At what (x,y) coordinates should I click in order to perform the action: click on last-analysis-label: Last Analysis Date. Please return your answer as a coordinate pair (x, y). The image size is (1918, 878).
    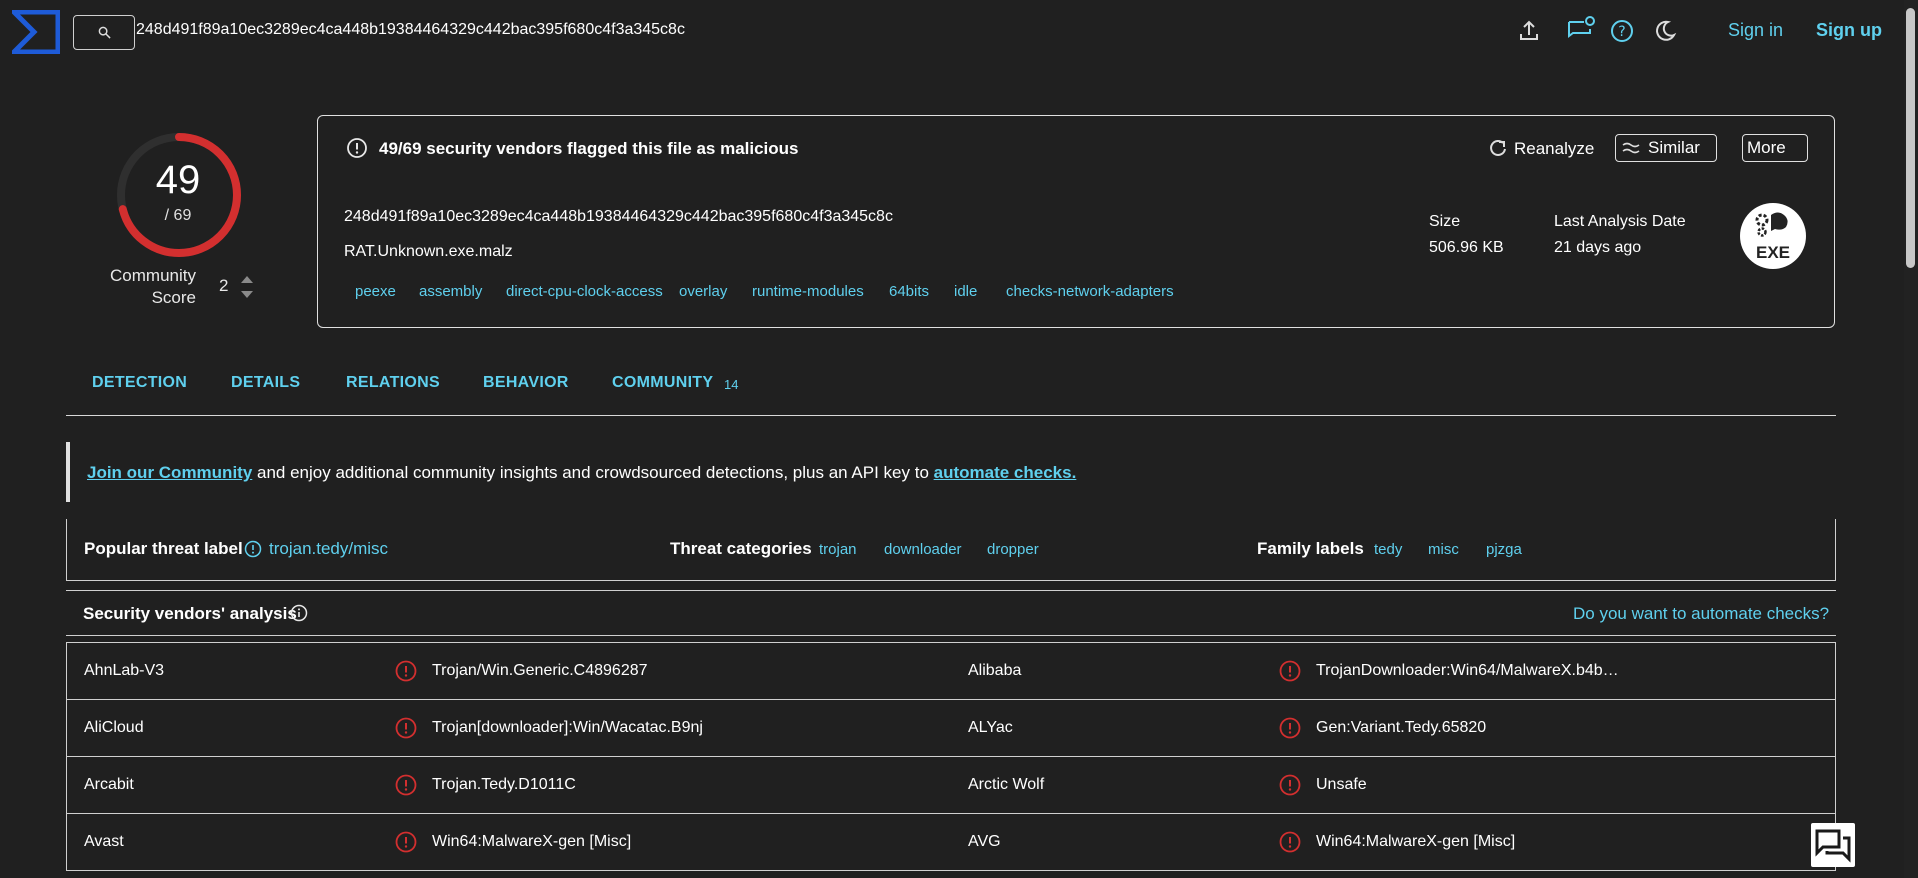
    Looking at the image, I should click on (1620, 221).